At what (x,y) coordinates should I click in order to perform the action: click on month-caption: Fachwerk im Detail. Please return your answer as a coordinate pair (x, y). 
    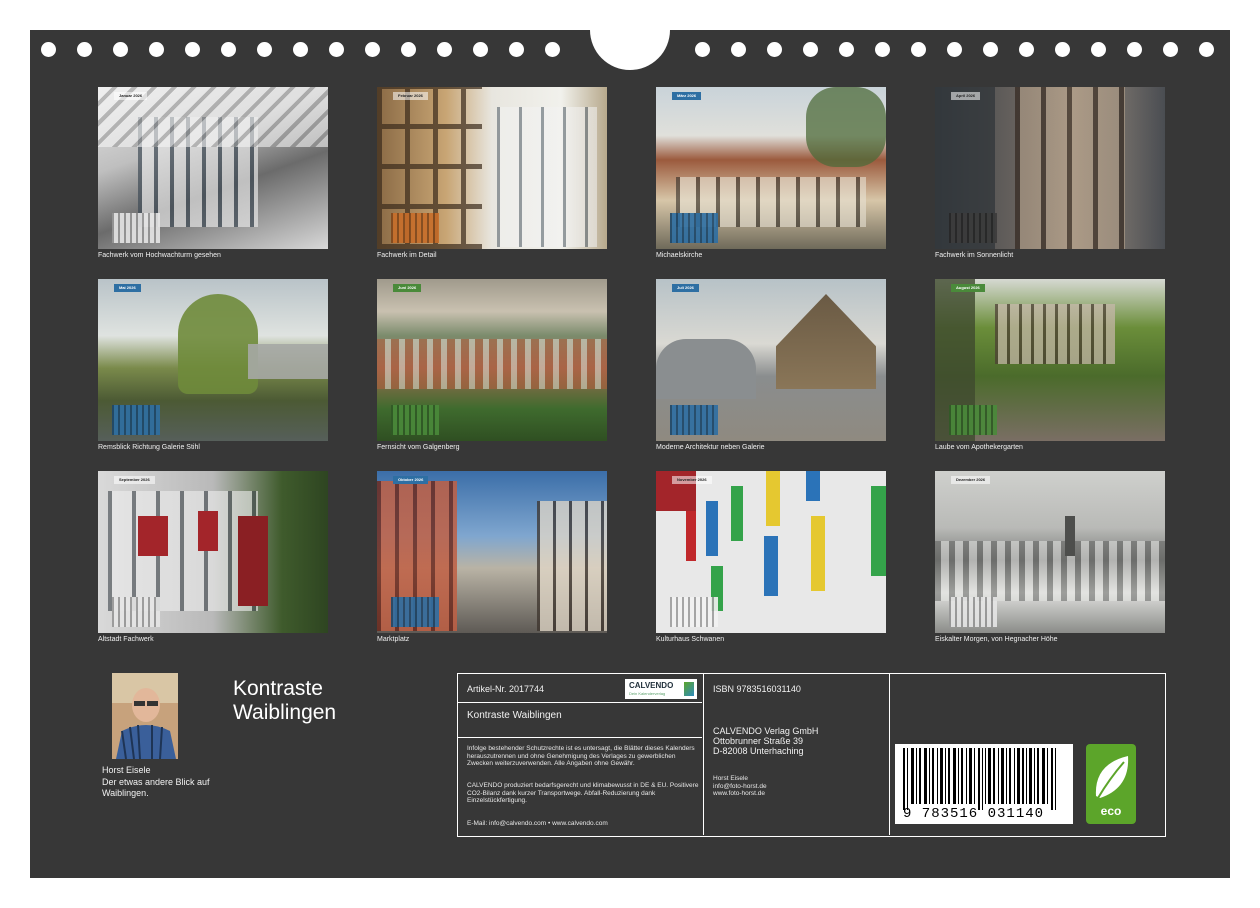
    Looking at the image, I should click on (407, 255).